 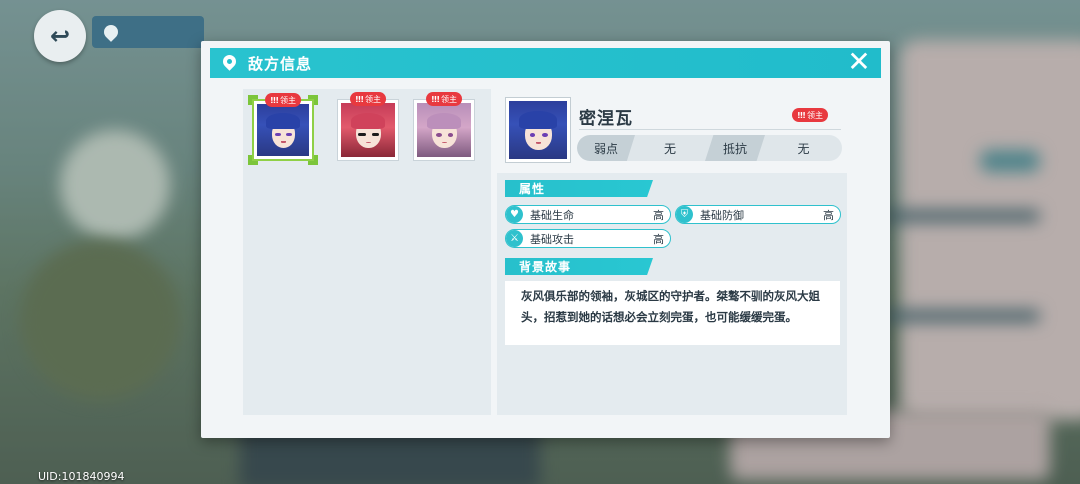 I want to click on enemy-card-2: !!! 领主, so click(x=368, y=126).